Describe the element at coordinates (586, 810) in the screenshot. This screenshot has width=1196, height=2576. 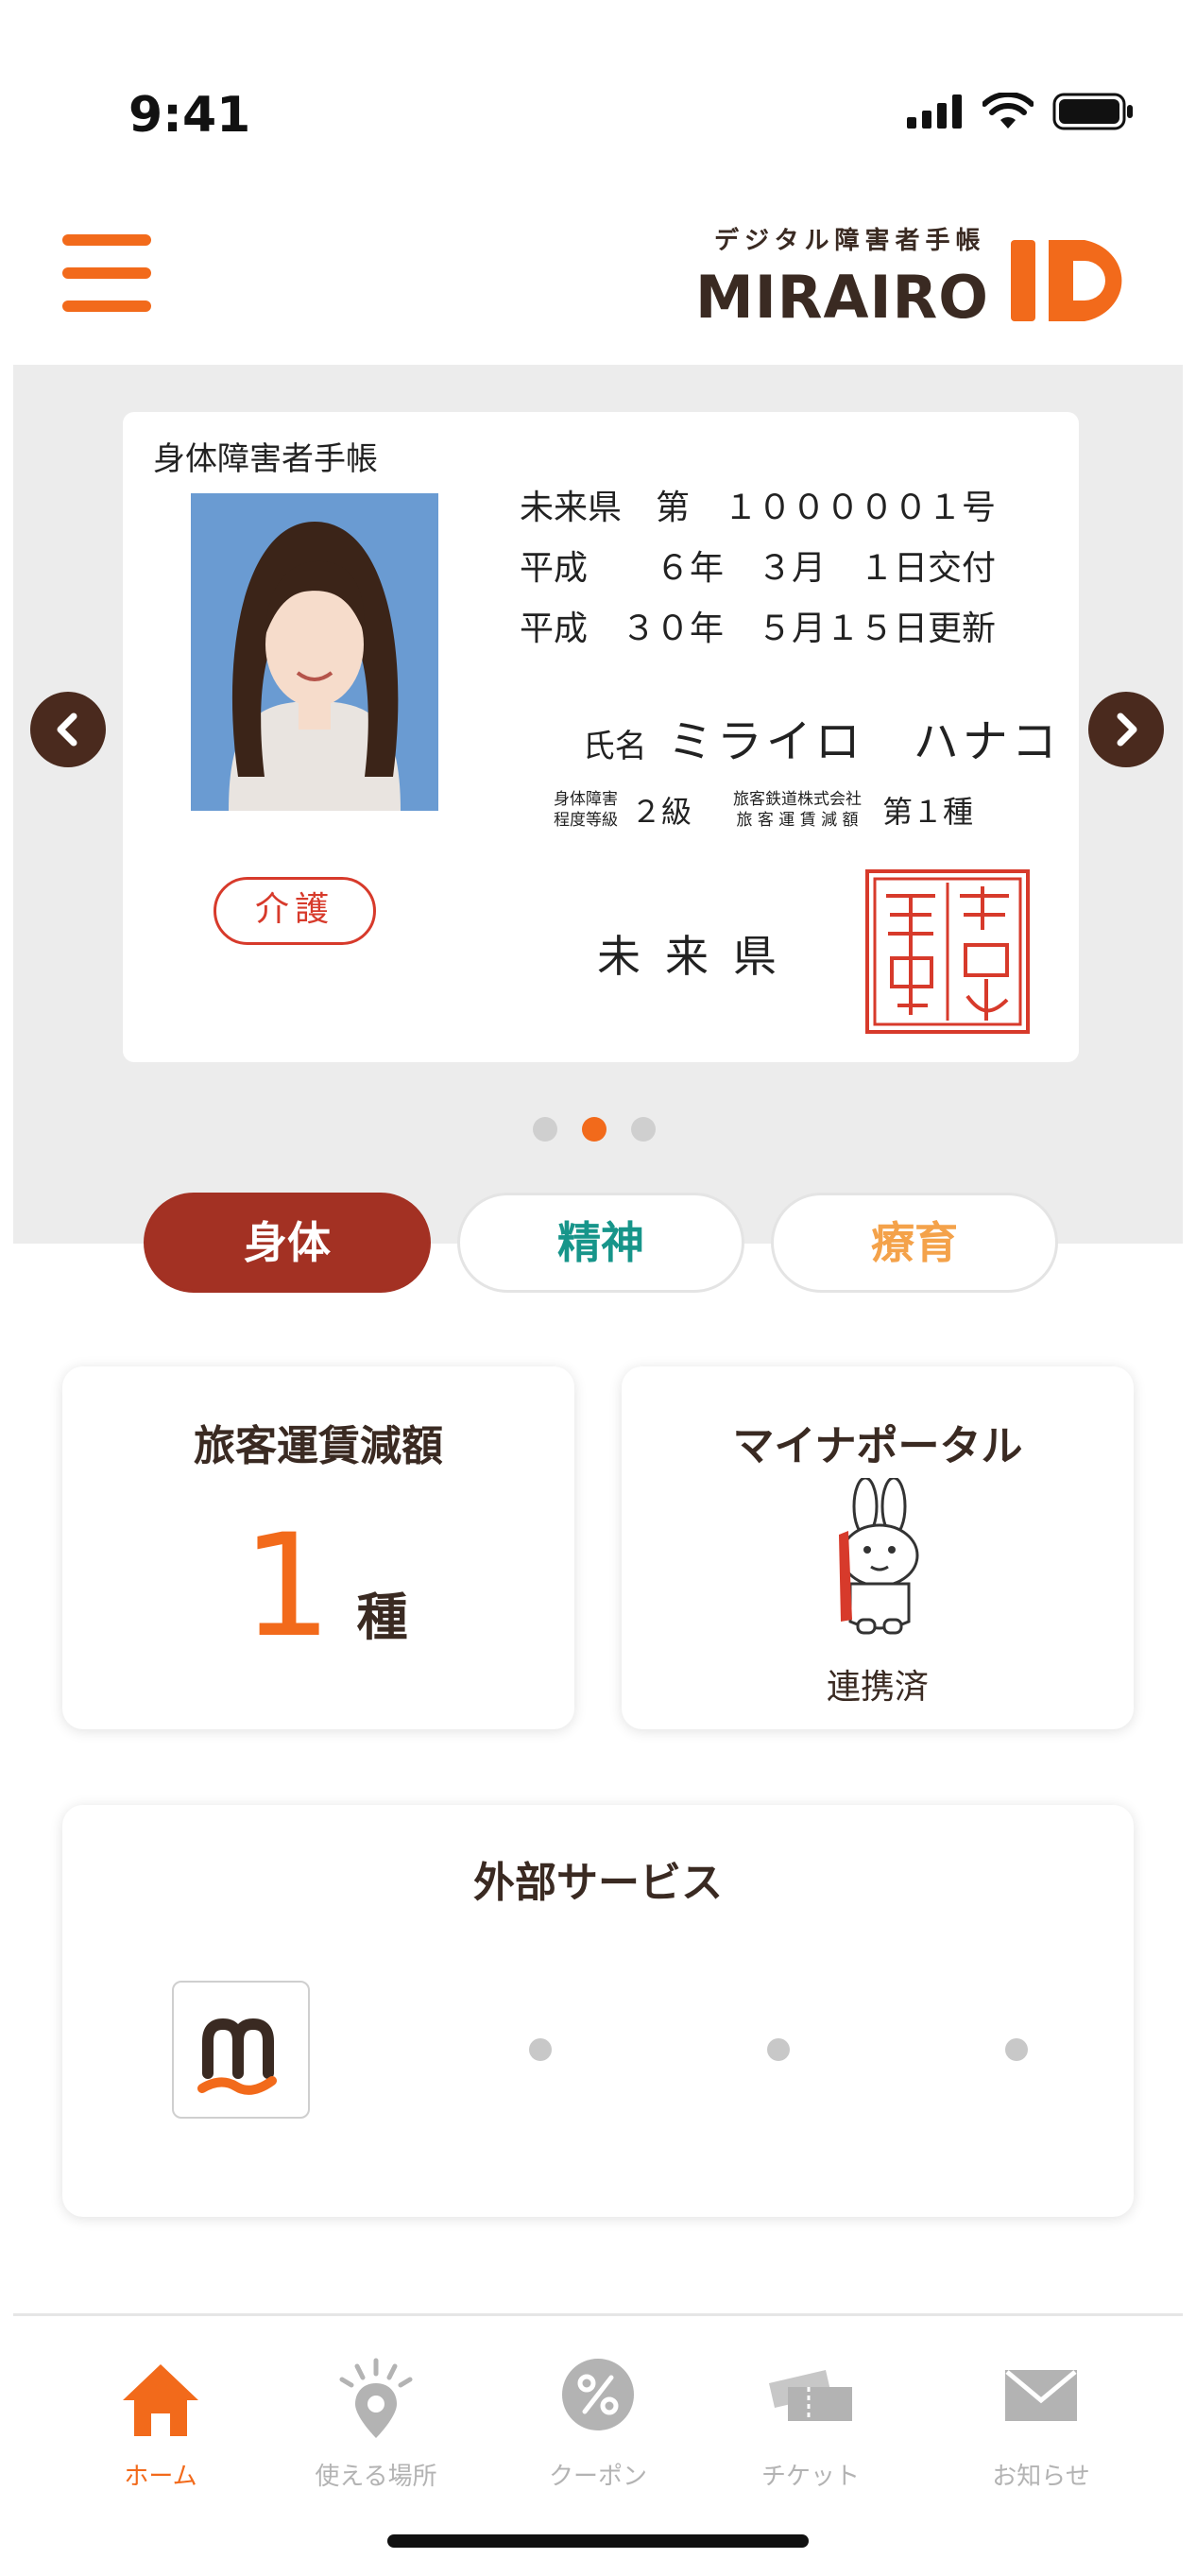
I see `grade-label: 身体障害 程度等級` at that location.